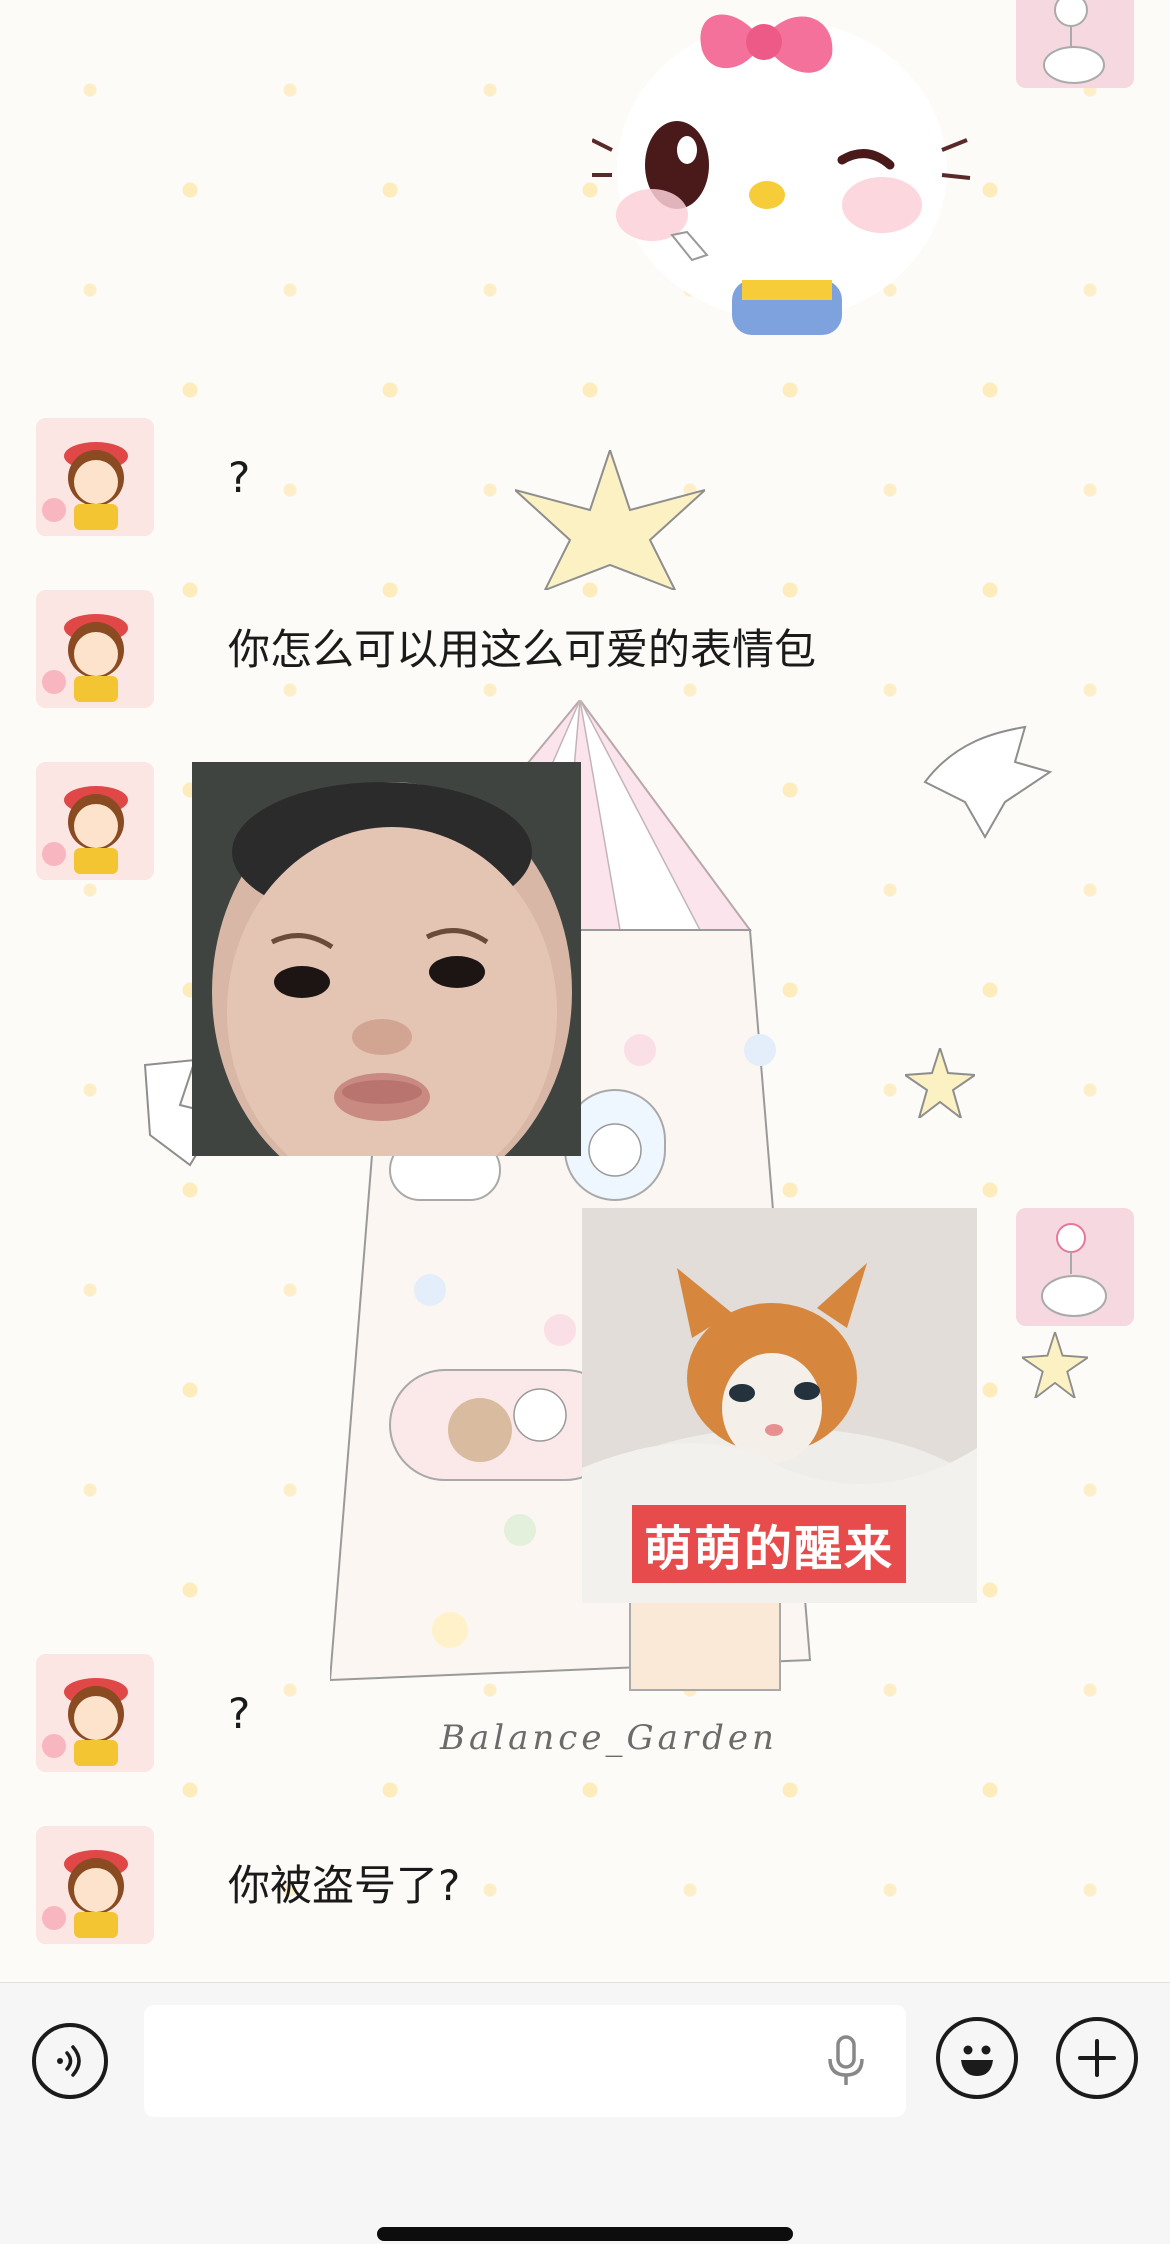 Image resolution: width=1170 pixels, height=2244 pixels. I want to click on emoji-icon, so click(977, 2060).